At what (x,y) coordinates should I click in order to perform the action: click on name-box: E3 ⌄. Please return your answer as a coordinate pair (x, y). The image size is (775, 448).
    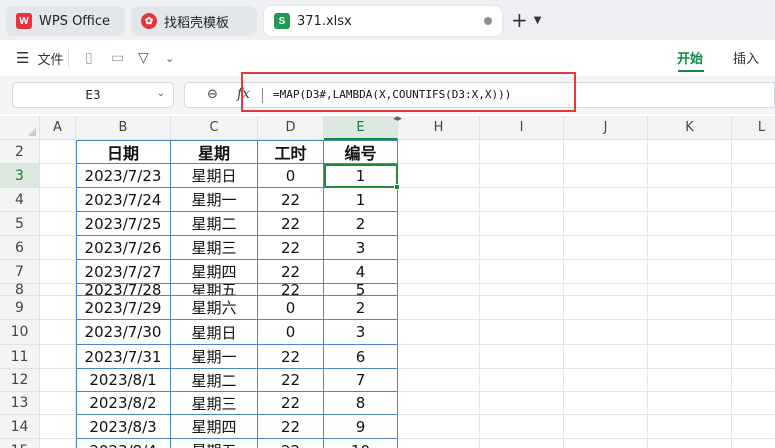
    Looking at the image, I should click on (93, 95).